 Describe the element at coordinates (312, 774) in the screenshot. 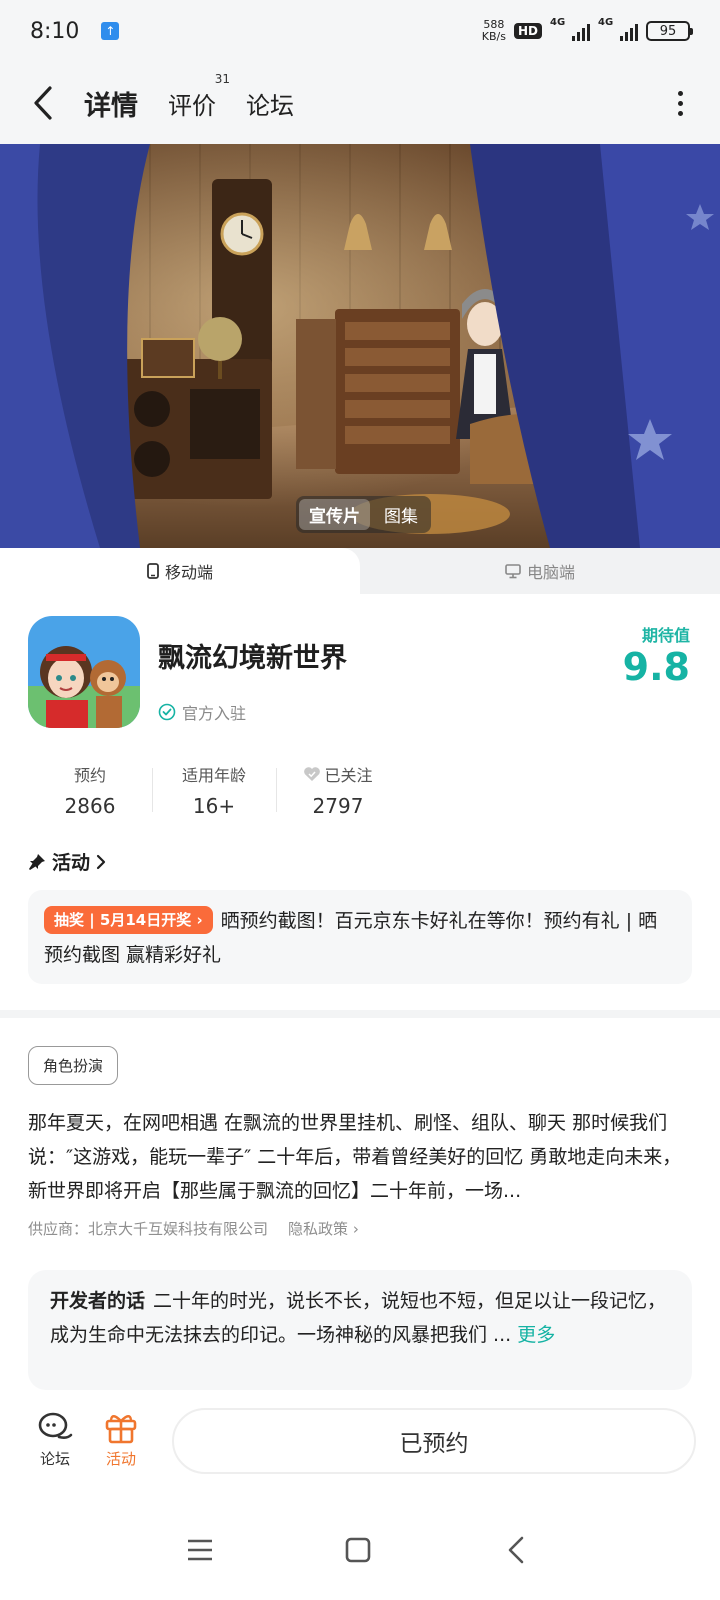

I see `heart-icon` at that location.